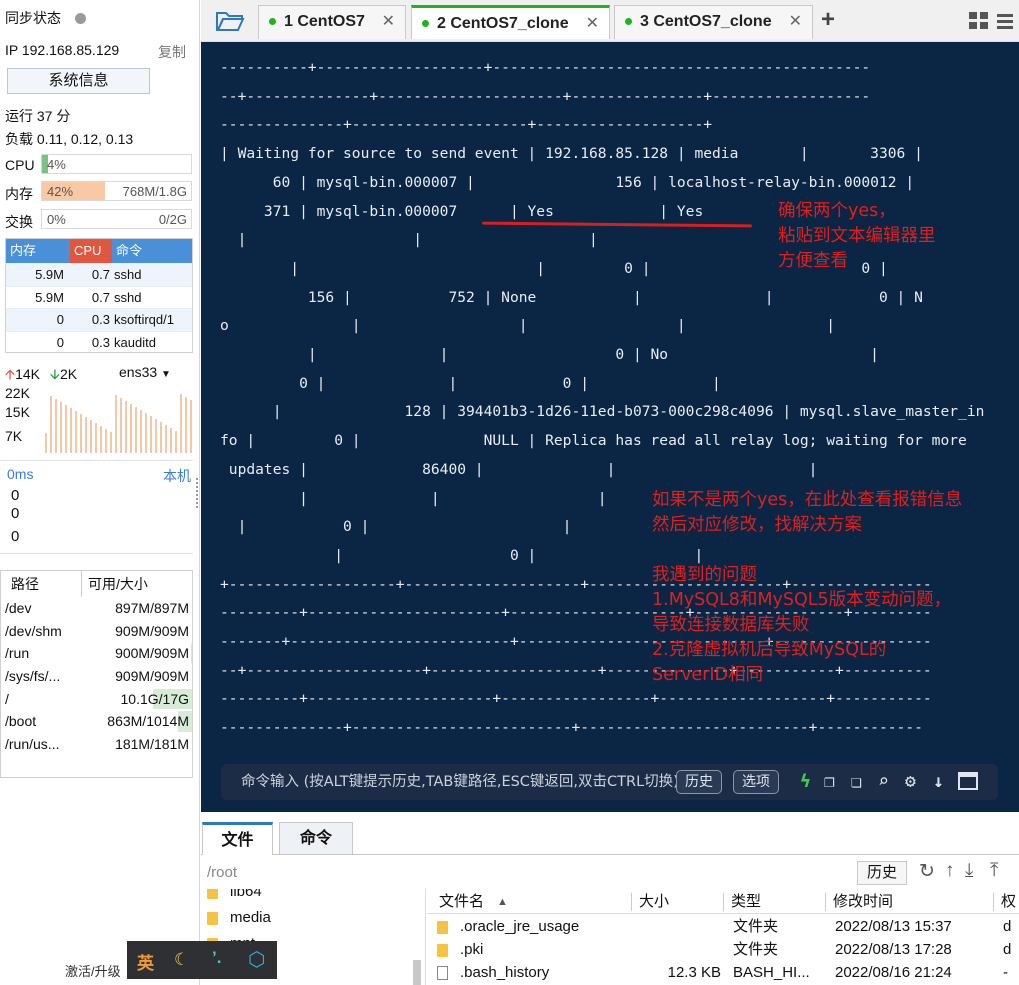 The height and width of the screenshot is (985, 1019). I want to click on path-input: /root, so click(527, 873).